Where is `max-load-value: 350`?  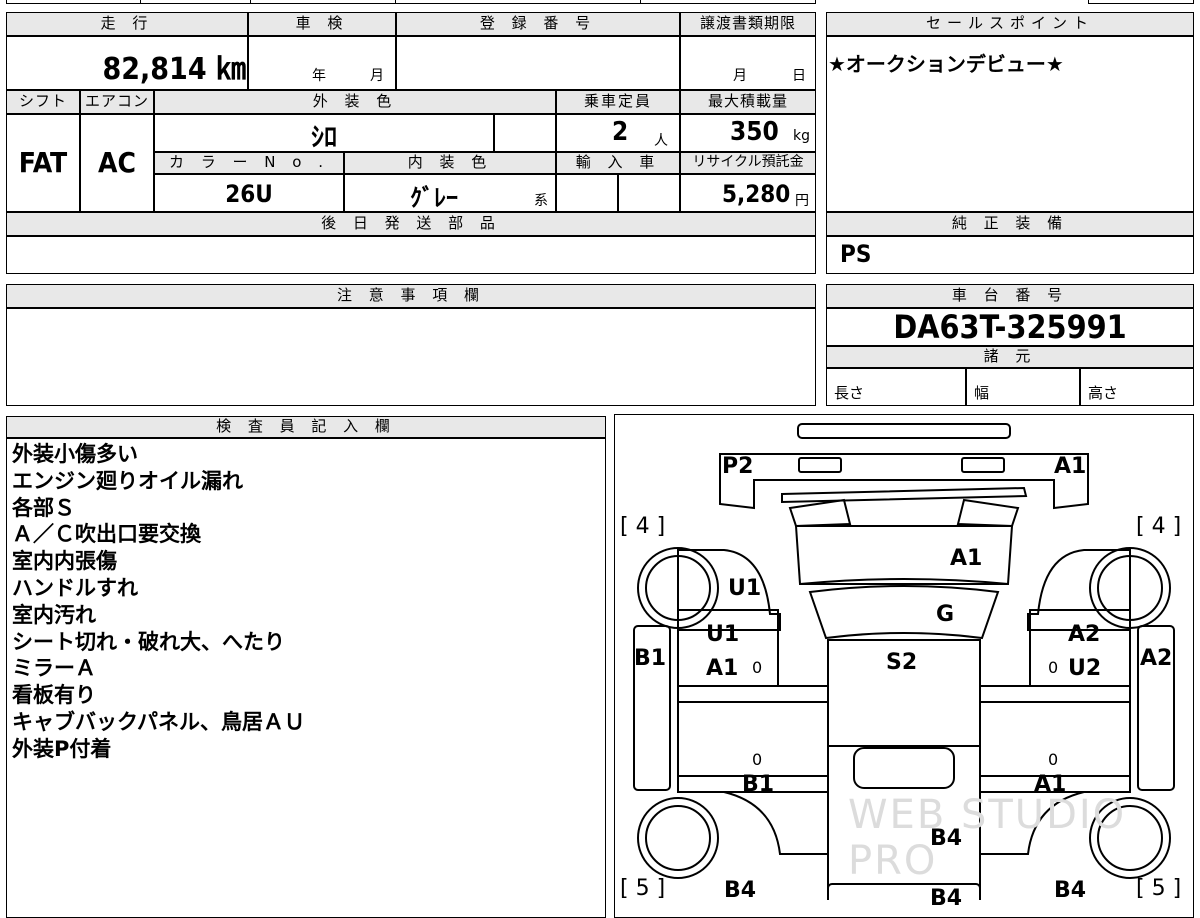 max-load-value: 350 is located at coordinates (754, 132).